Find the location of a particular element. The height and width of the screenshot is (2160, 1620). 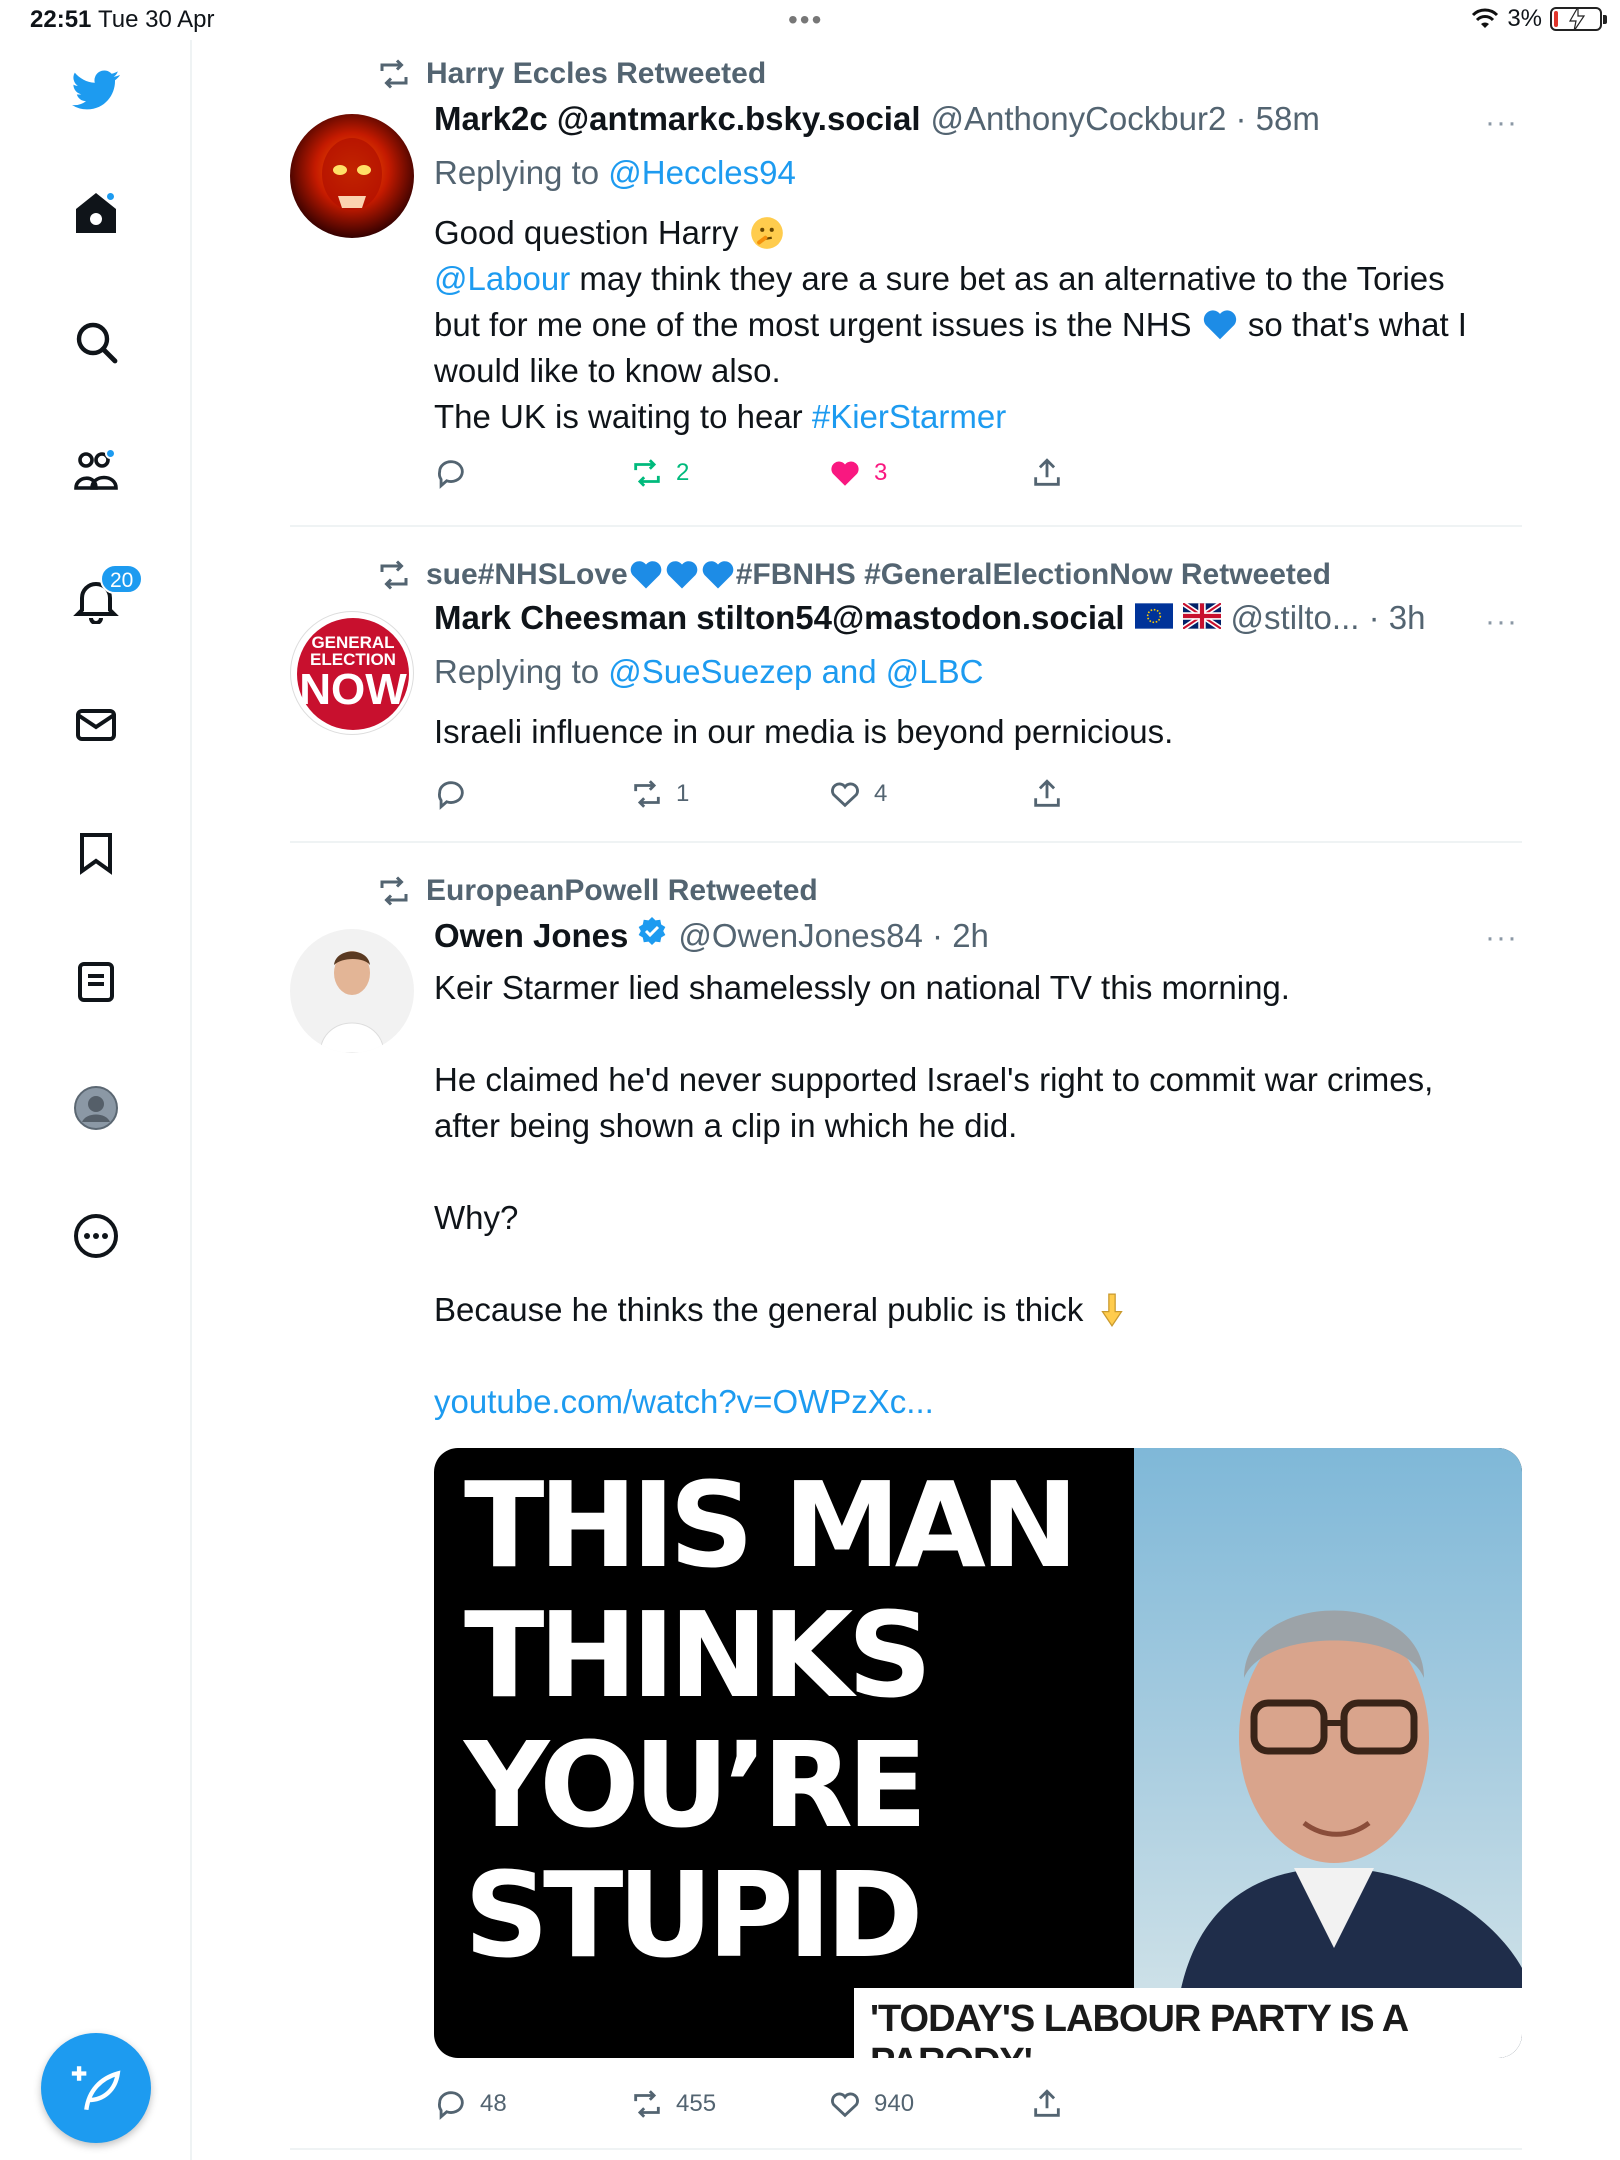

like-count: 3 is located at coordinates (881, 472).